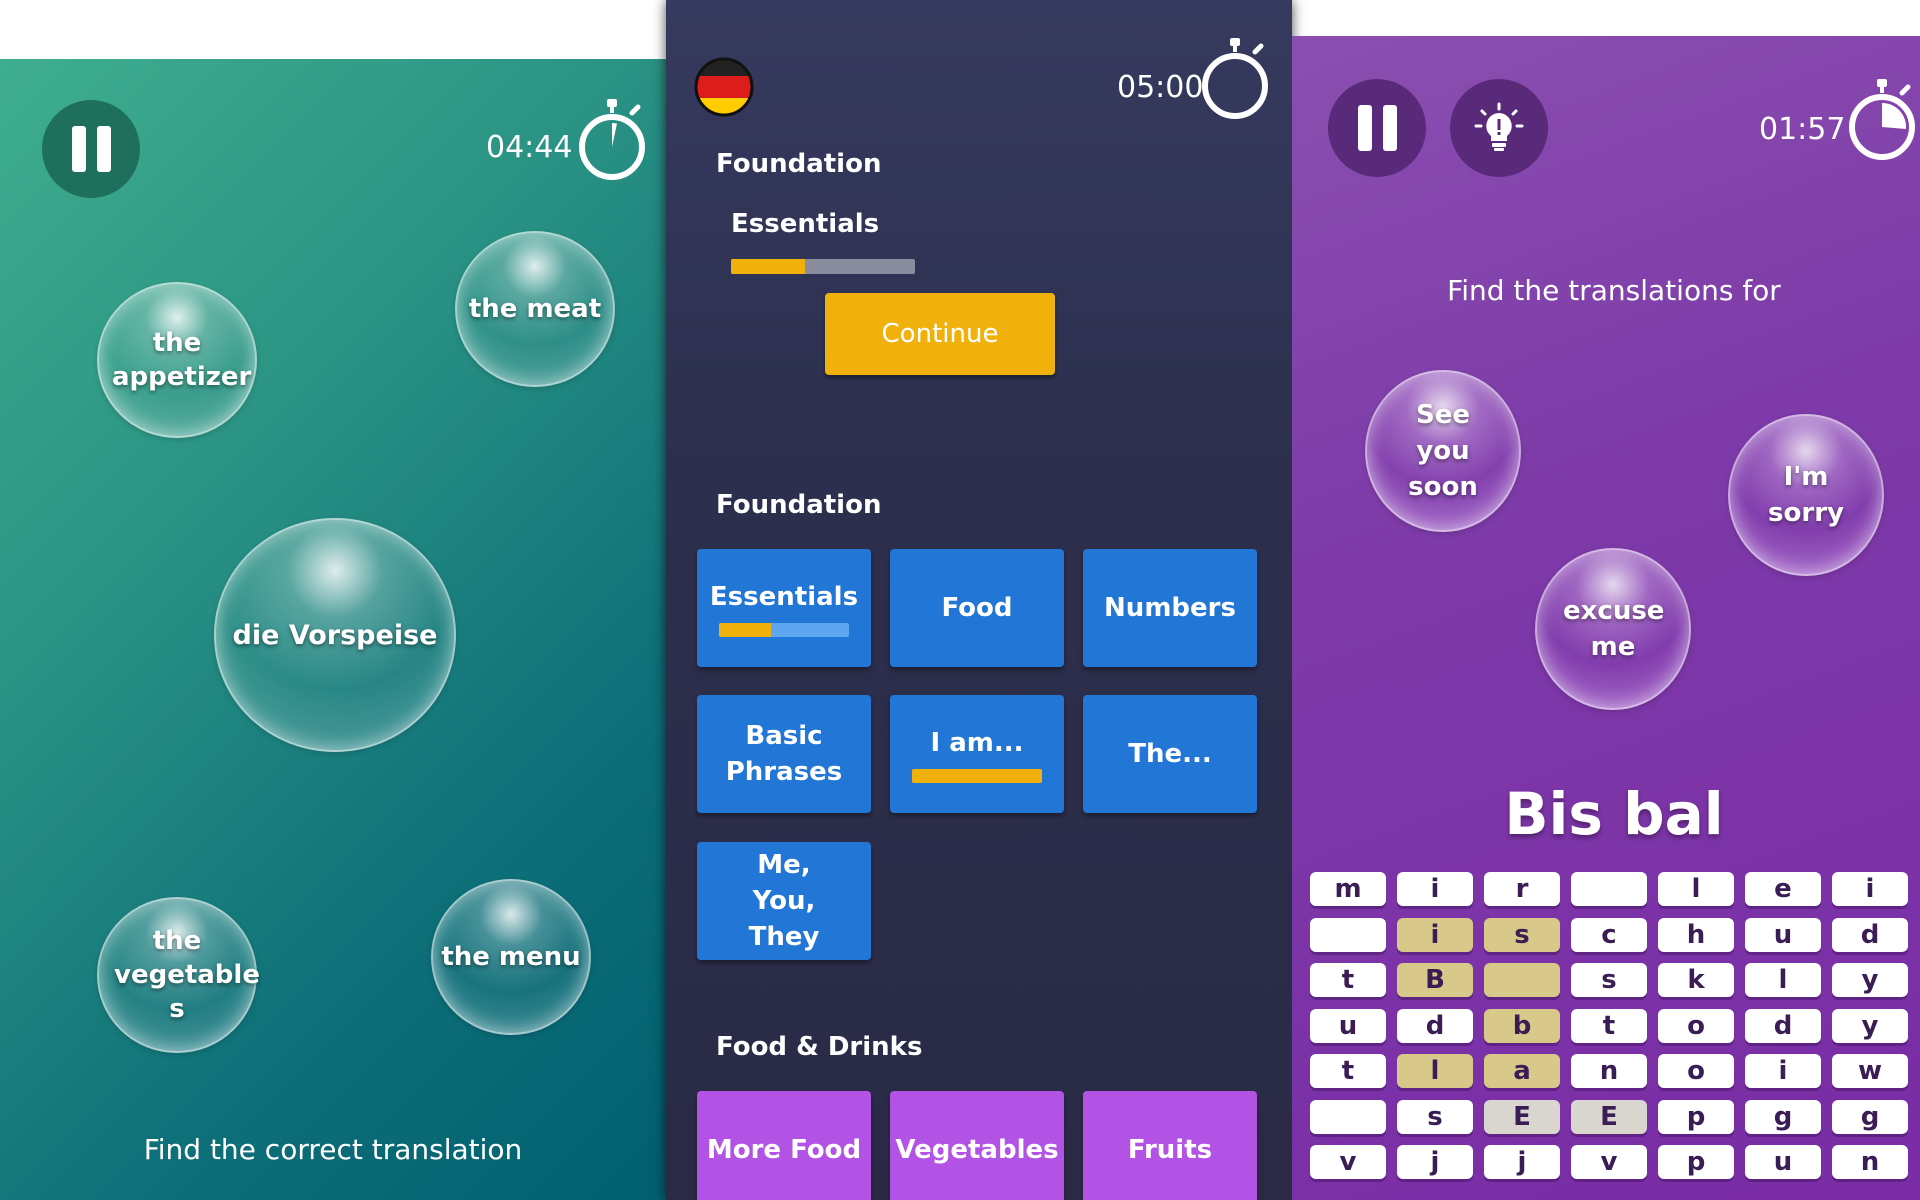 This screenshot has width=1920, height=1200. I want to click on tile-essentials: Essentials, so click(784, 608).